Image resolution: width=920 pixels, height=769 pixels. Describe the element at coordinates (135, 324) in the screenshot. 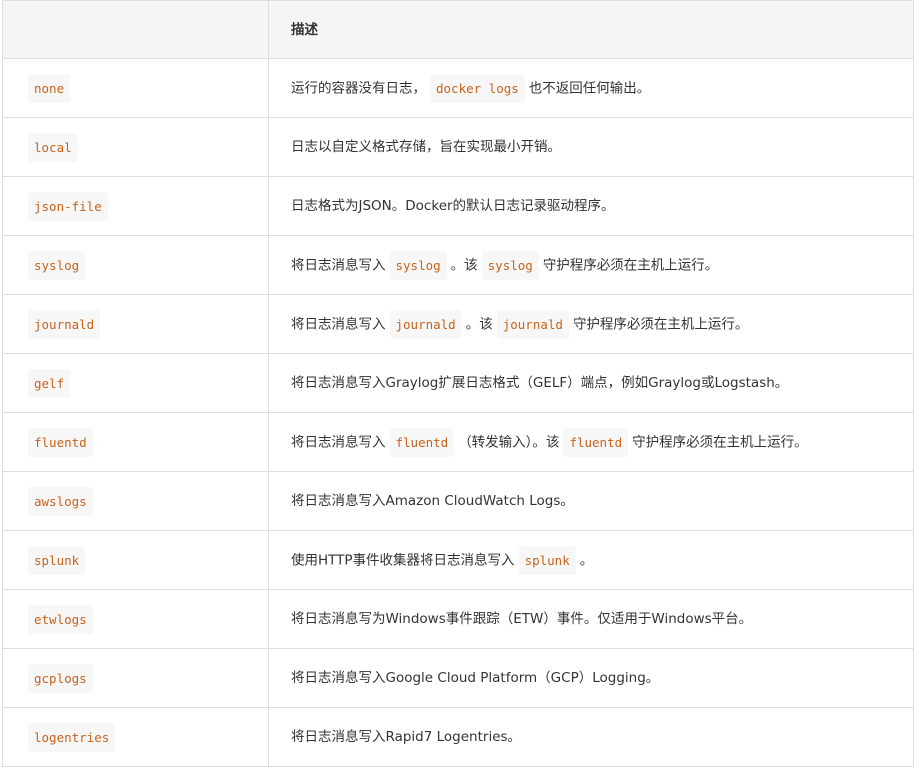

I see `driver-cell: journald` at that location.